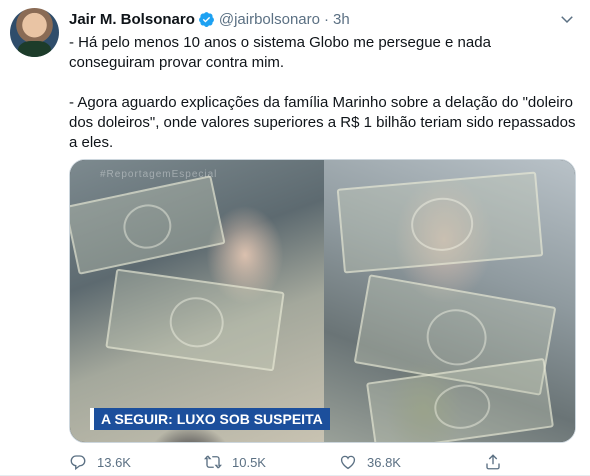 The width and height of the screenshot is (590, 476). Describe the element at coordinates (440, 222) in the screenshot. I see `banknote-overlay` at that location.